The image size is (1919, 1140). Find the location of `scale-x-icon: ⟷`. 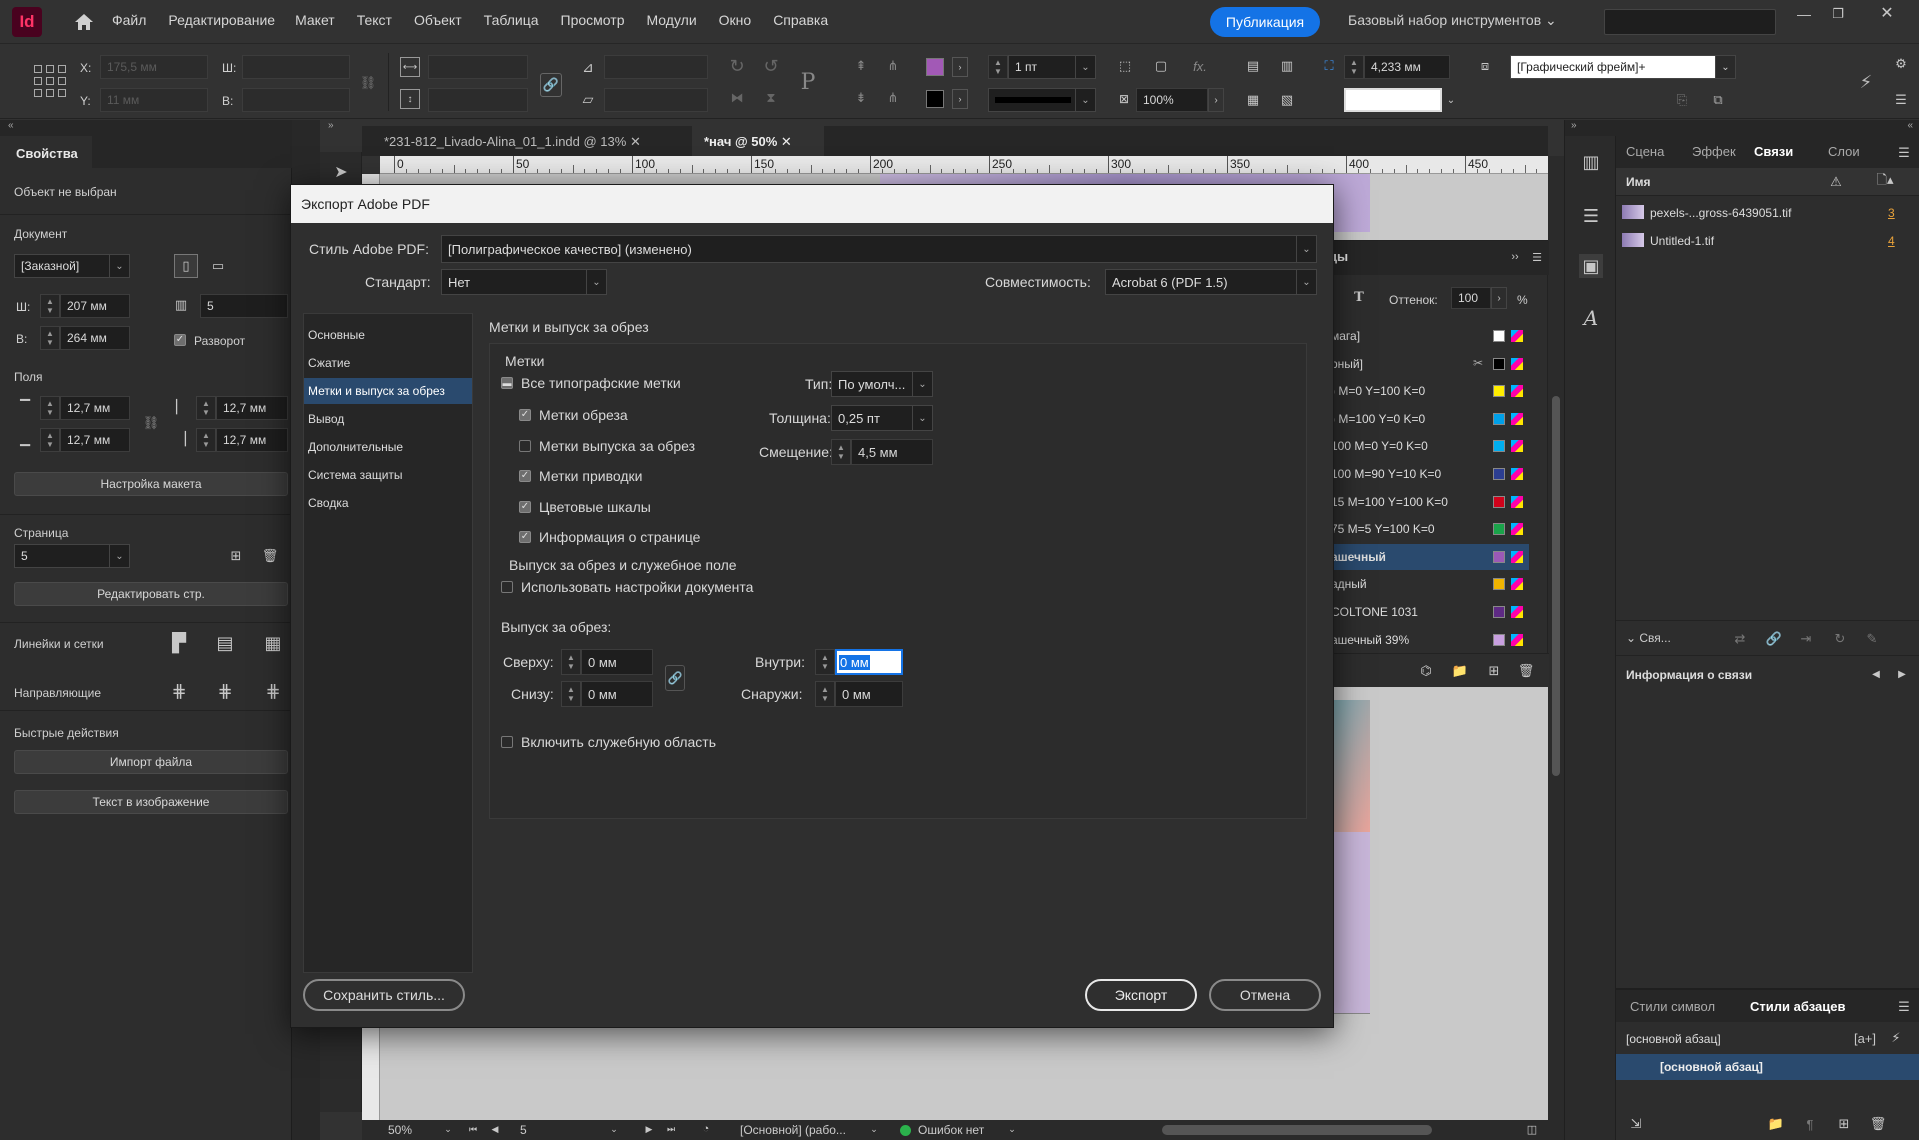

scale-x-icon: ⟷ is located at coordinates (410, 67).